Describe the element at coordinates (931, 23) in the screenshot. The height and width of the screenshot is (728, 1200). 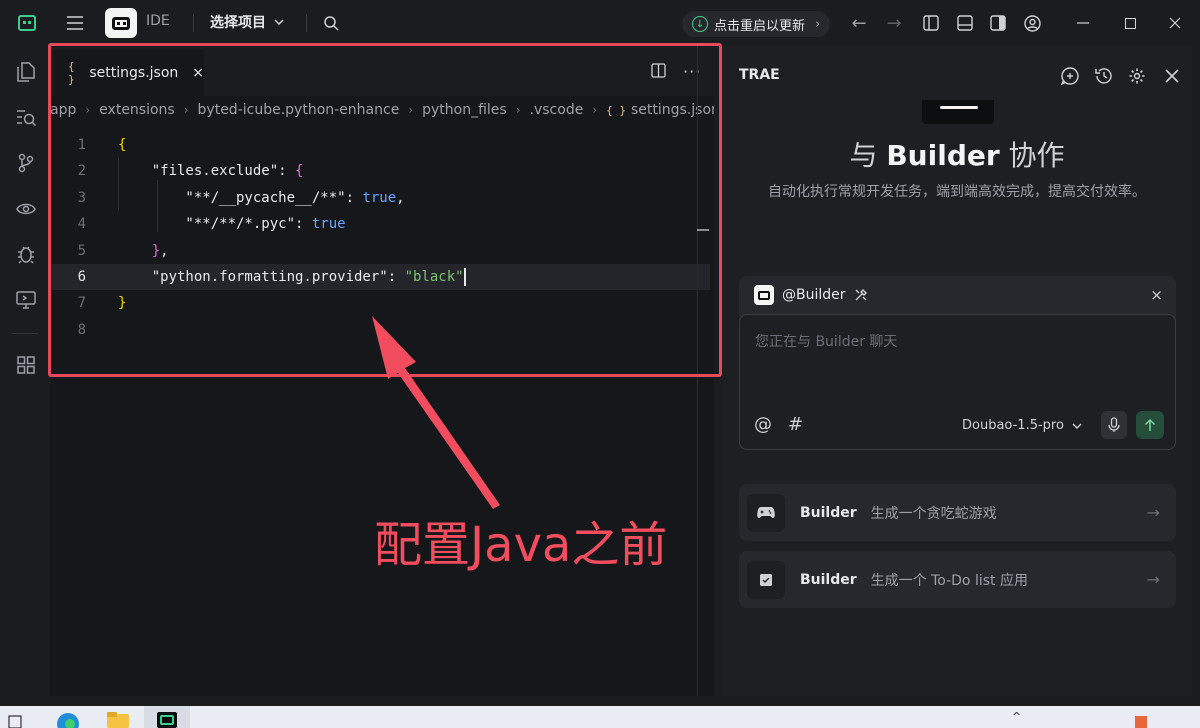
I see `toggle-left-sidebar-icon` at that location.